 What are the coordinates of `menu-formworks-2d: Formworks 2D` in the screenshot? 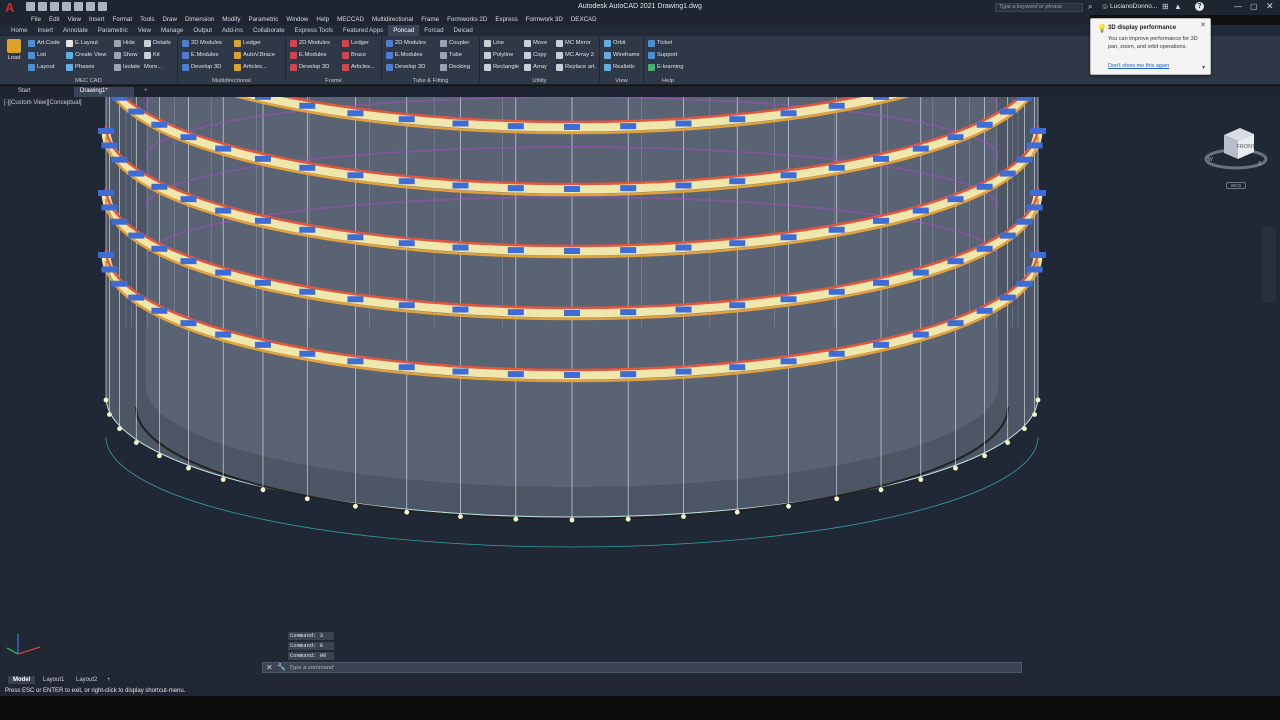 It's located at (467, 19).